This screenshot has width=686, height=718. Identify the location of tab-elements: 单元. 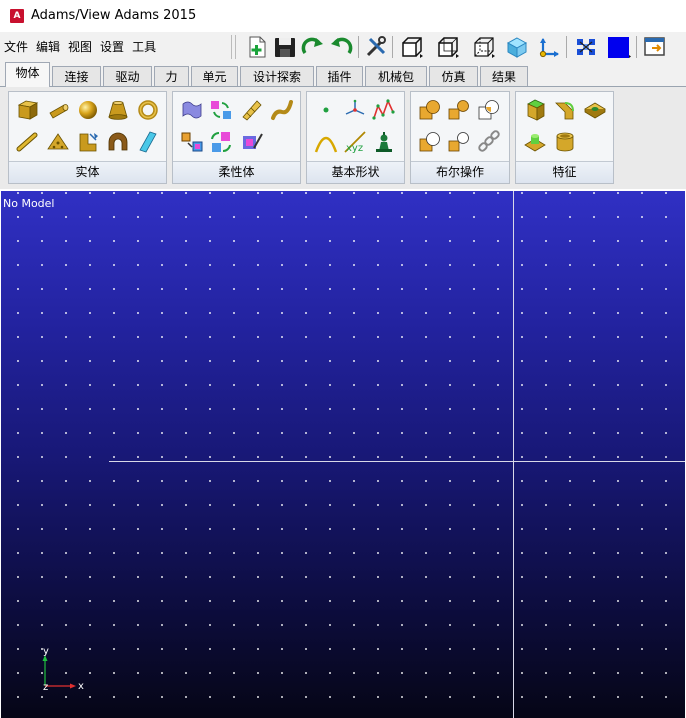
(214, 76).